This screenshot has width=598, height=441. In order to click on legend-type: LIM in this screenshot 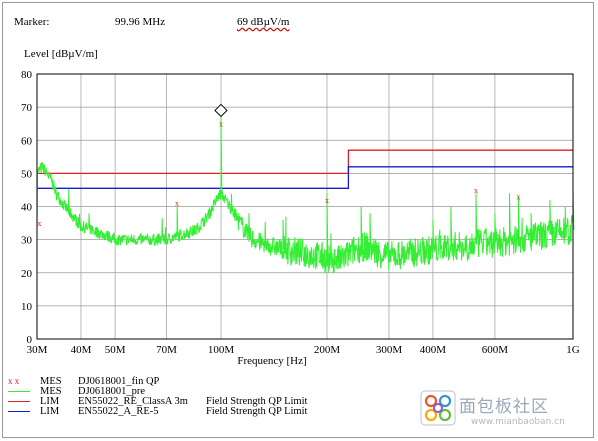, I will do `click(50, 411)`.